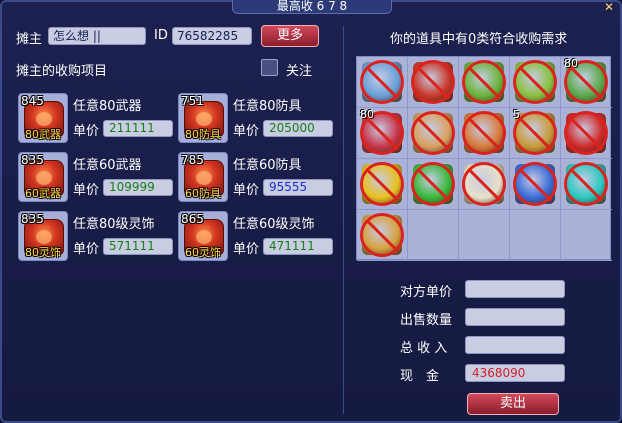 Image resolution: width=622 pixels, height=423 pixels. I want to click on price-value: 211111, so click(138, 128).